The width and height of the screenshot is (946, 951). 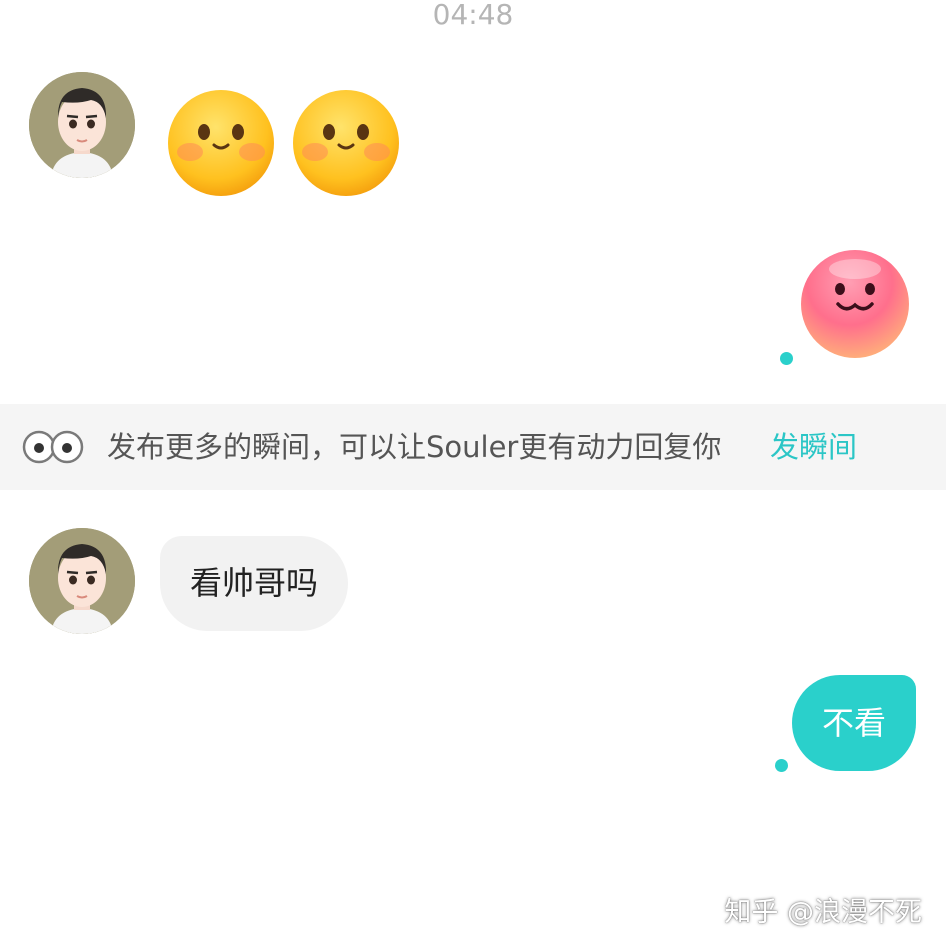 What do you see at coordinates (53, 447) in the screenshot?
I see `eyes-icon` at bounding box center [53, 447].